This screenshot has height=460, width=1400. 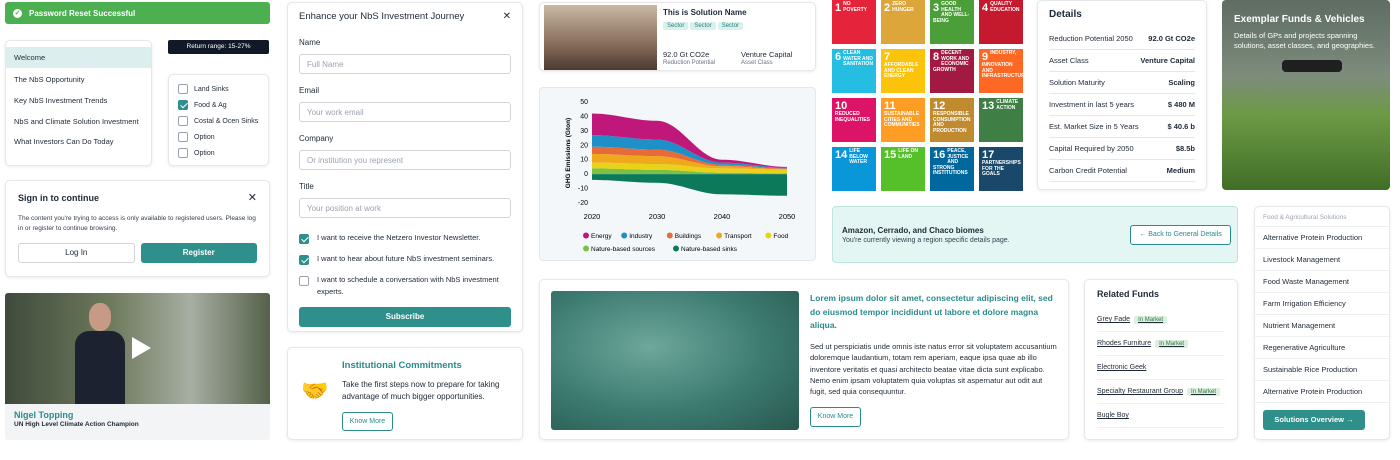 I want to click on sdg-tile: 2 ZERO HUNGER, so click(x=903, y=22).